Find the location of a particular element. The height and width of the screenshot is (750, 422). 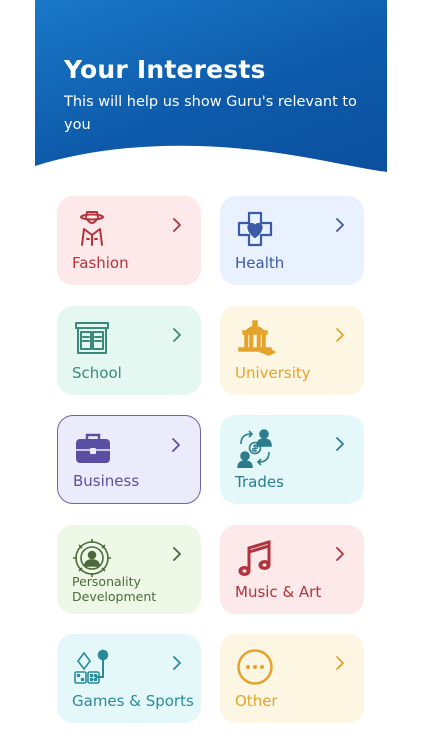

interest-label: Games & Sports is located at coordinates (133, 701).